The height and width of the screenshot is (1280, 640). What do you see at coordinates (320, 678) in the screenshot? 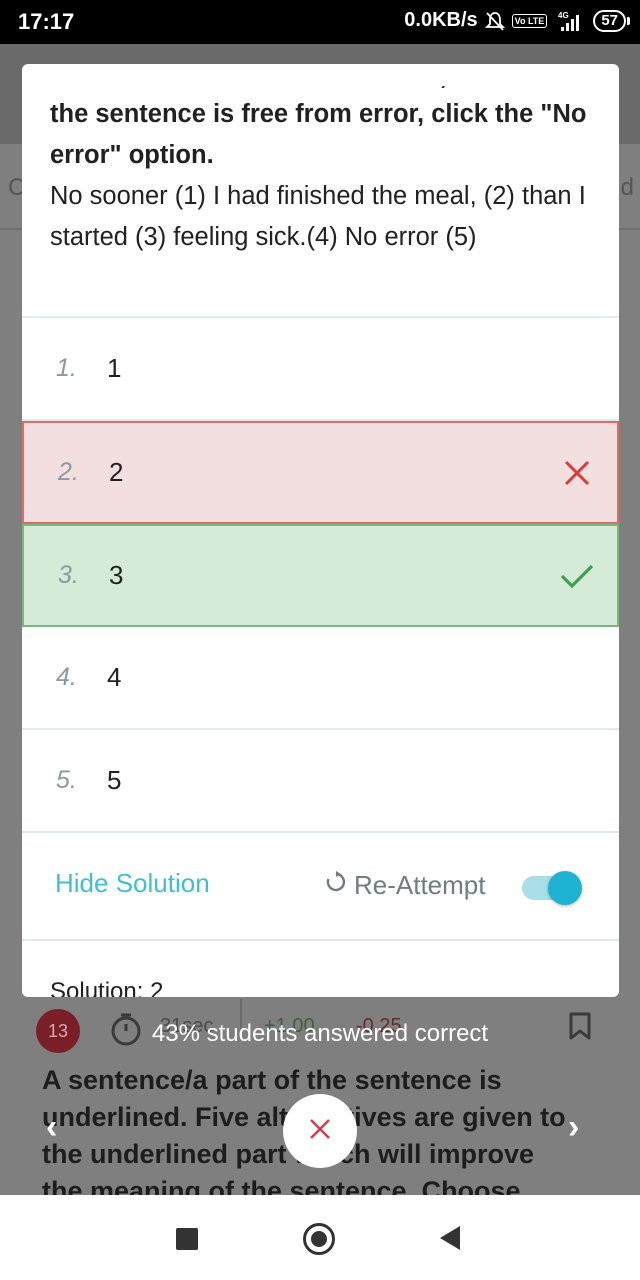
I see `option-4: 4. 4` at bounding box center [320, 678].